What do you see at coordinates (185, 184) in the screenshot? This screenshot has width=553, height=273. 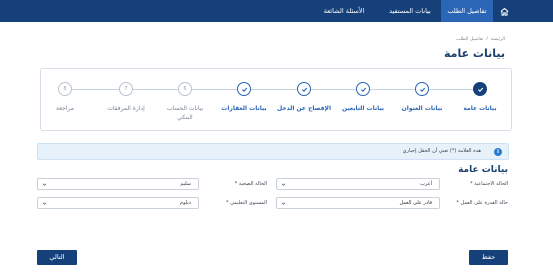 I see `health-status-value: سليم` at bounding box center [185, 184].